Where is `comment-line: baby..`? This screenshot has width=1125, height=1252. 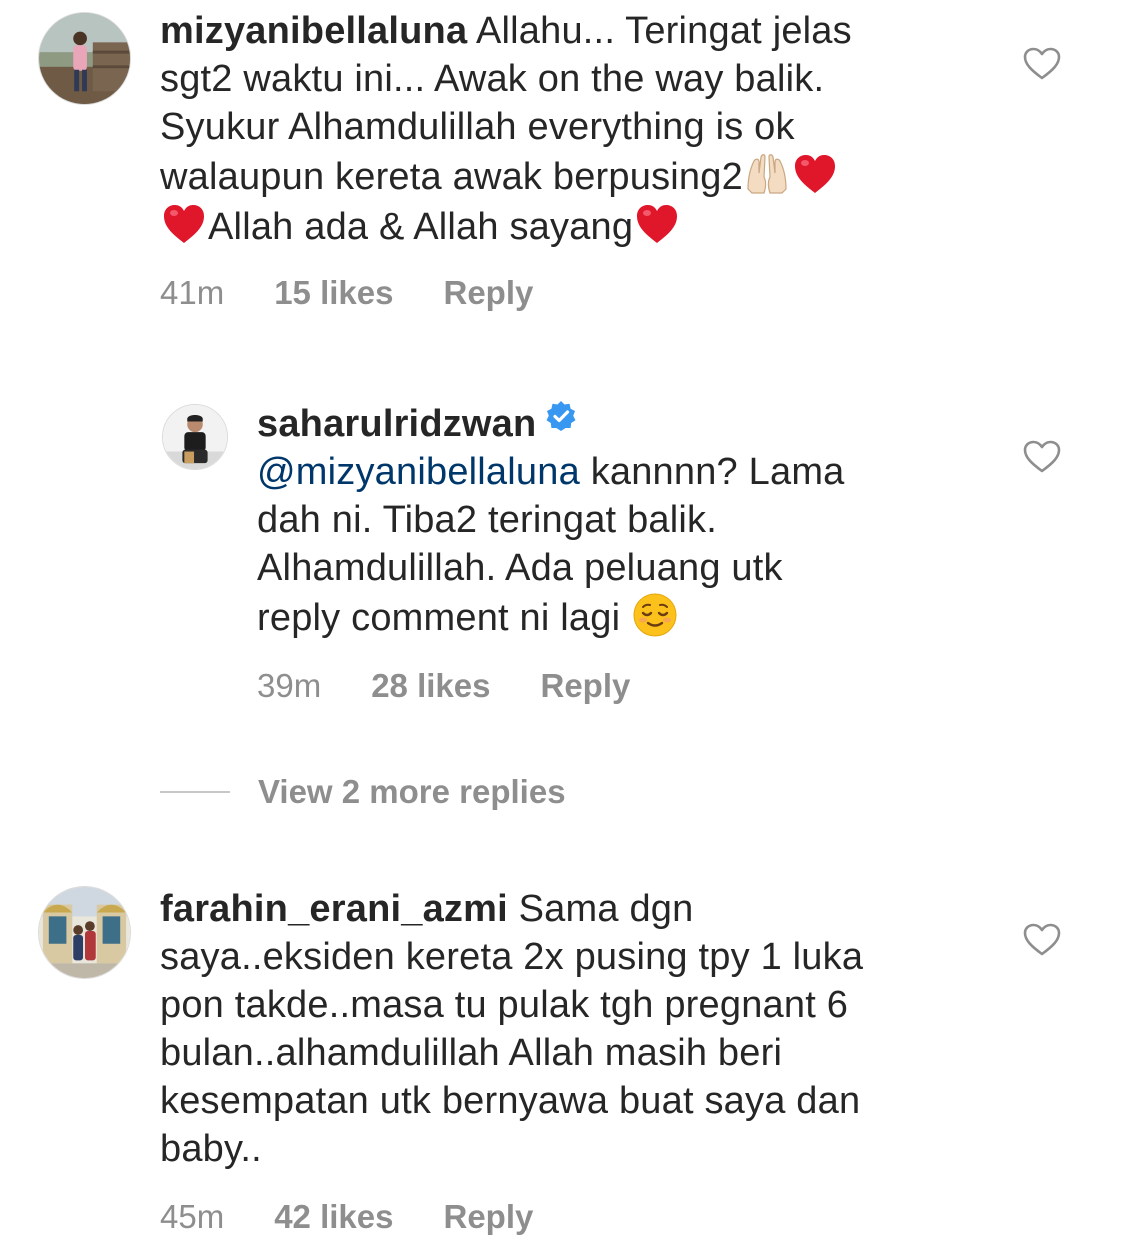
comment-line: baby.. is located at coordinates (211, 1149).